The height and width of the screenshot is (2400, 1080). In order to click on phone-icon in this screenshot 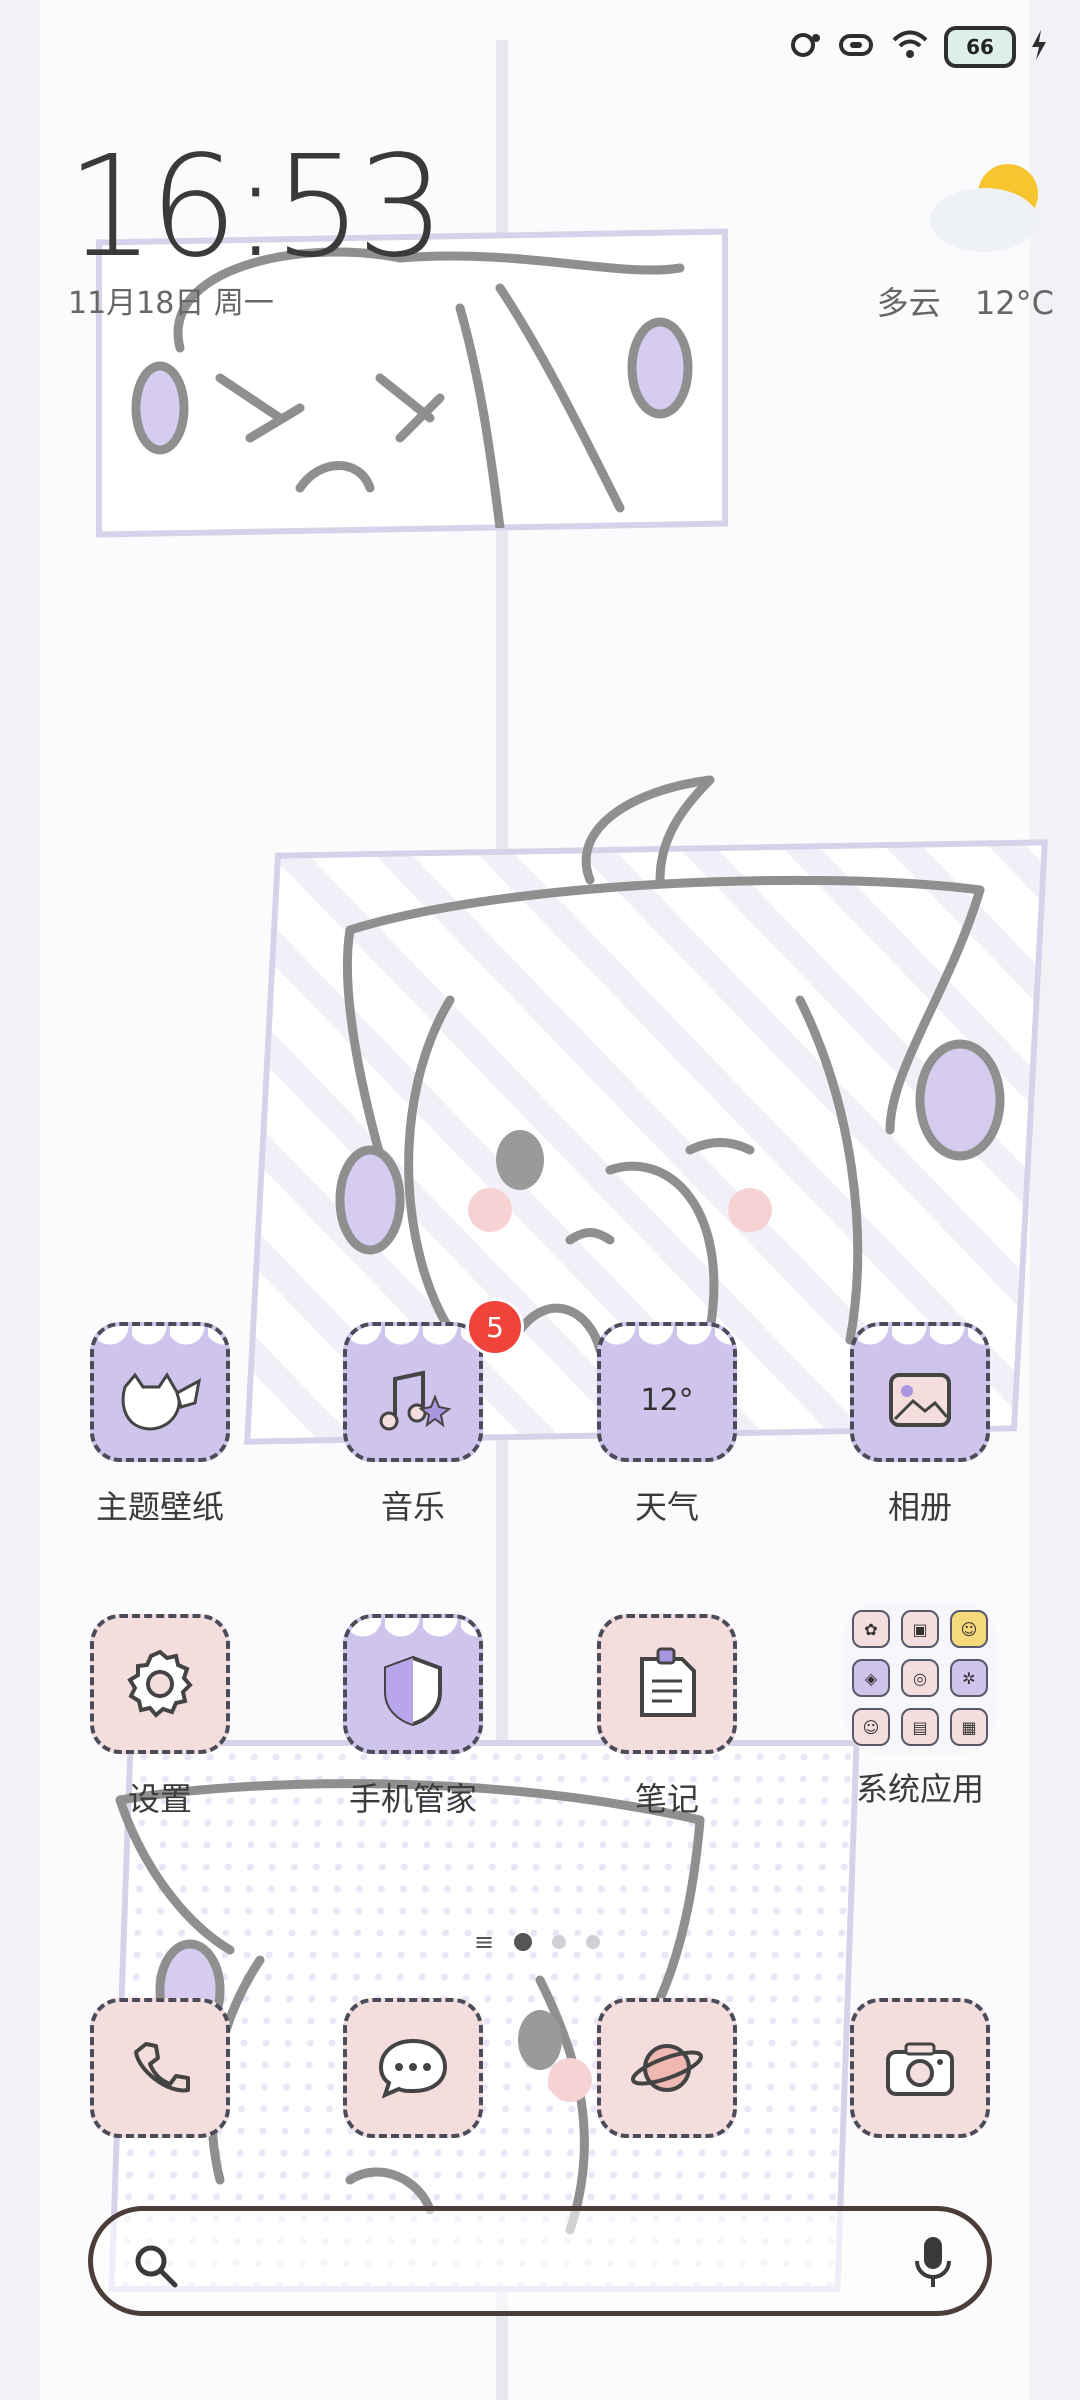, I will do `click(160, 2068)`.